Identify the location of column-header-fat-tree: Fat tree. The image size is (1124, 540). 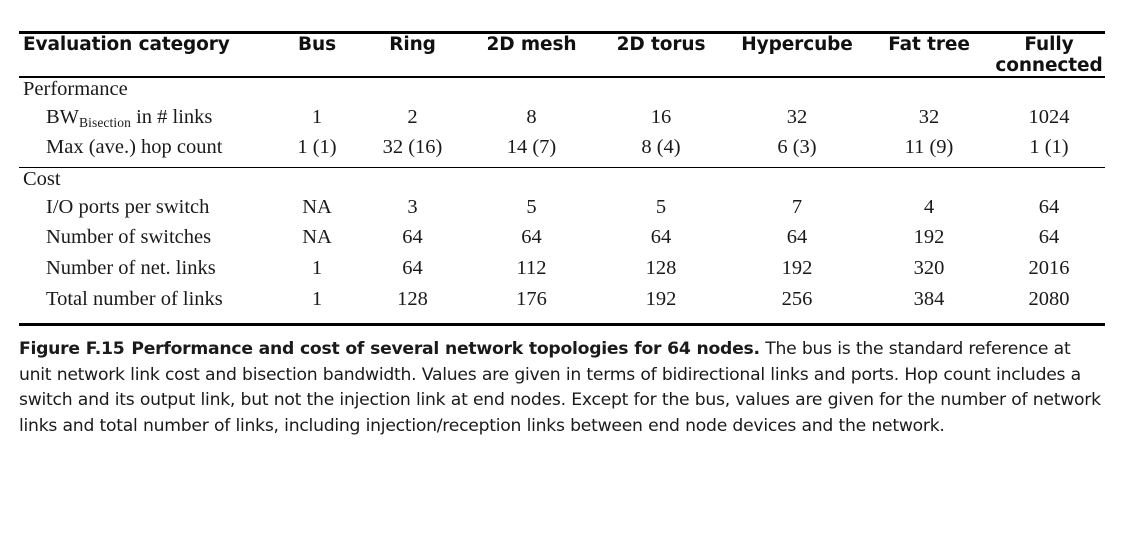
(929, 44).